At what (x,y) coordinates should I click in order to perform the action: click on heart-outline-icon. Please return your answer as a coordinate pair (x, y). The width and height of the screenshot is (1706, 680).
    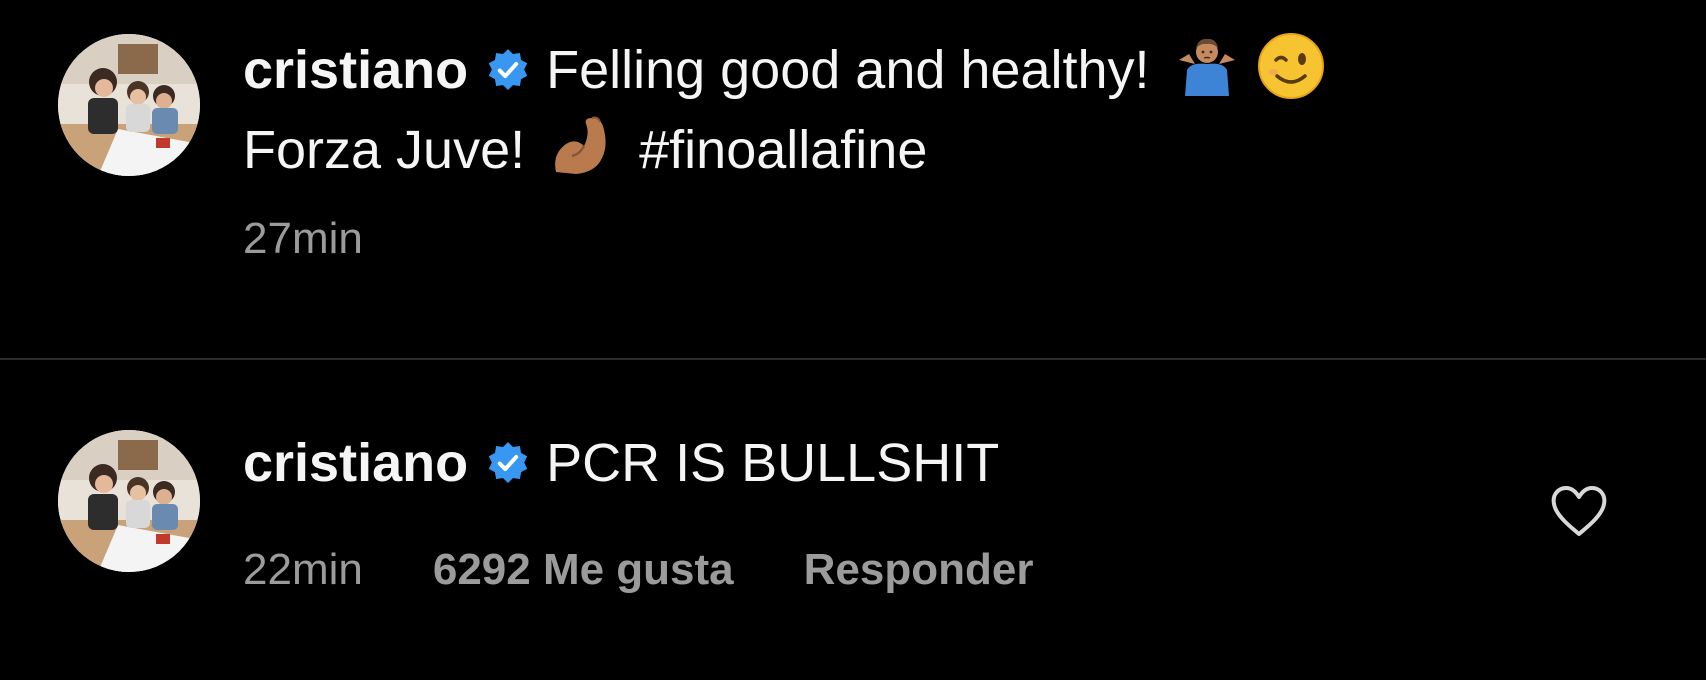
    Looking at the image, I should click on (1579, 511).